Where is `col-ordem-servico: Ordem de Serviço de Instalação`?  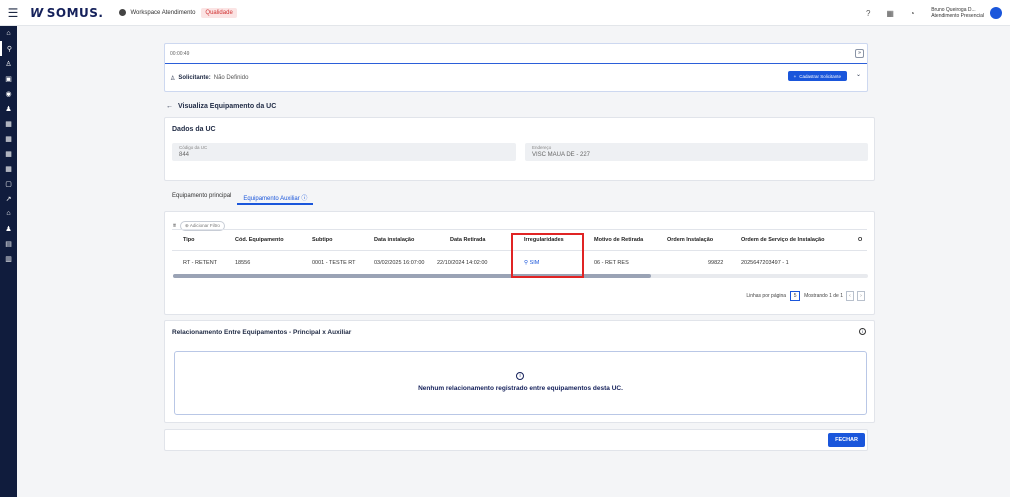
col-ordem-servico: Ordem de Serviço de Instalação is located at coordinates (782, 240).